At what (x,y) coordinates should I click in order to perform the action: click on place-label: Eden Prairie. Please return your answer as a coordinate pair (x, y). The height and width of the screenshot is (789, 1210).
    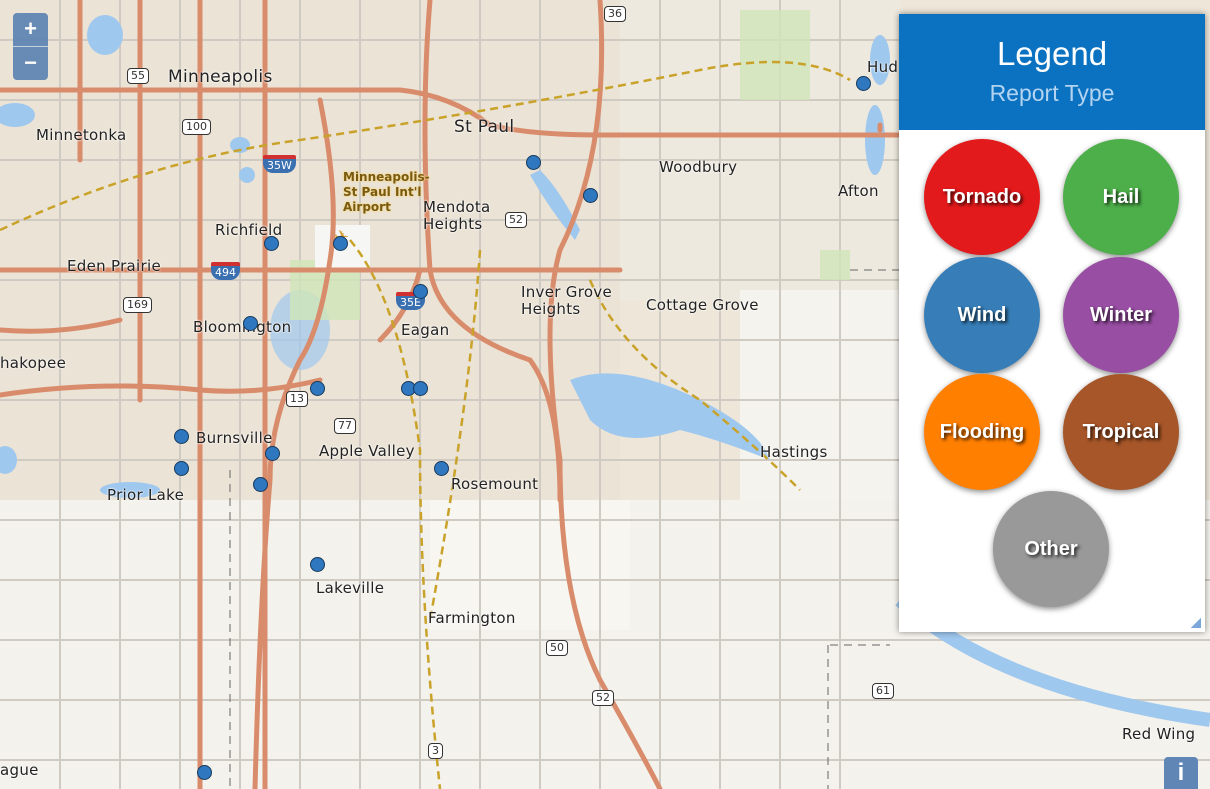
    Looking at the image, I should click on (114, 266).